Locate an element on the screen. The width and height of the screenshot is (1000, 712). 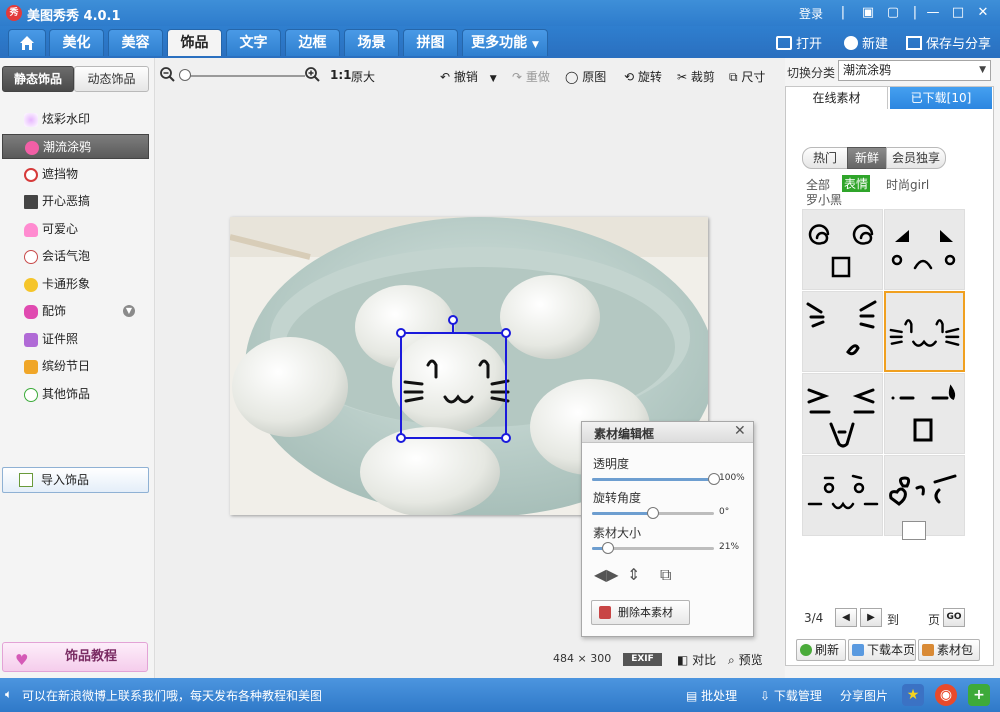
subcat-luoxiaohei: 罗小黑 is located at coordinates (824, 199).